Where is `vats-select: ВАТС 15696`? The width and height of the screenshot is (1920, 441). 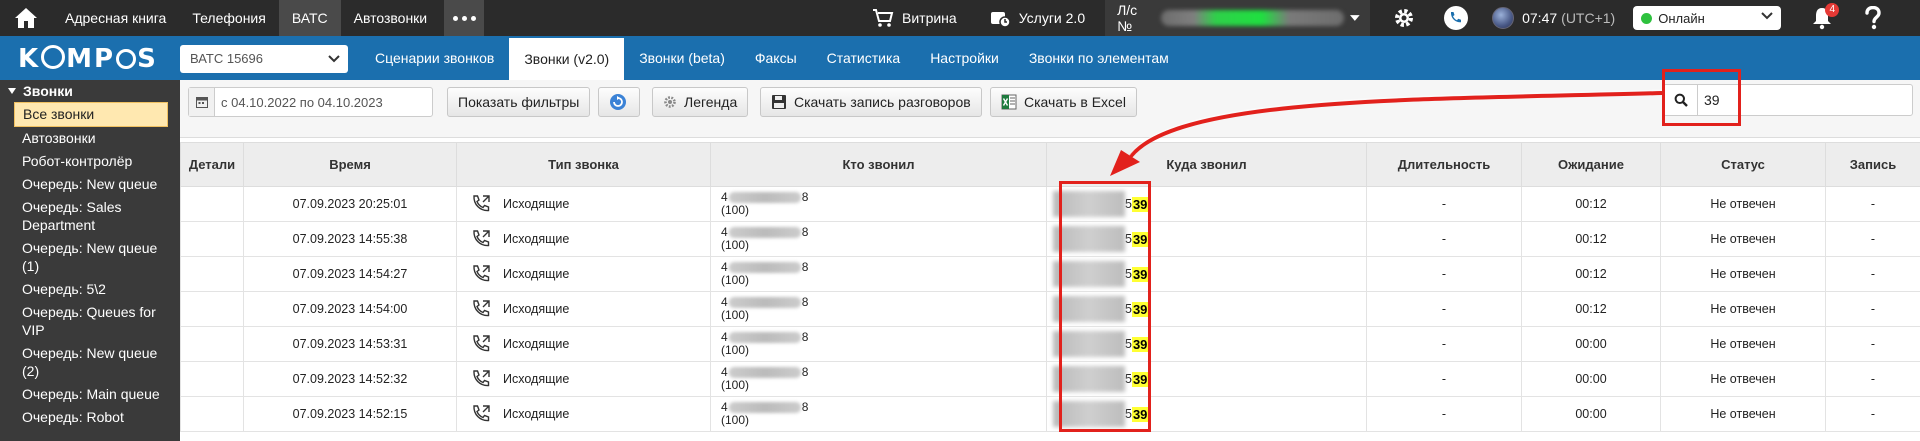 vats-select: ВАТС 15696 is located at coordinates (264, 59).